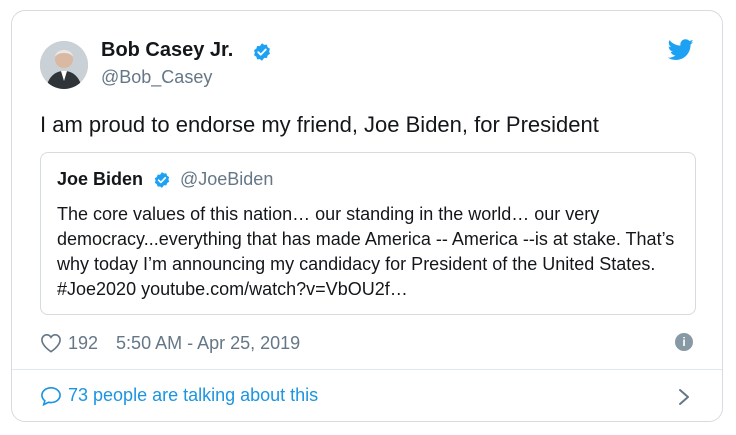 Image resolution: width=736 pixels, height=435 pixels. What do you see at coordinates (156, 77) in the screenshot?
I see `author-handle: @Bob_Casey` at bounding box center [156, 77].